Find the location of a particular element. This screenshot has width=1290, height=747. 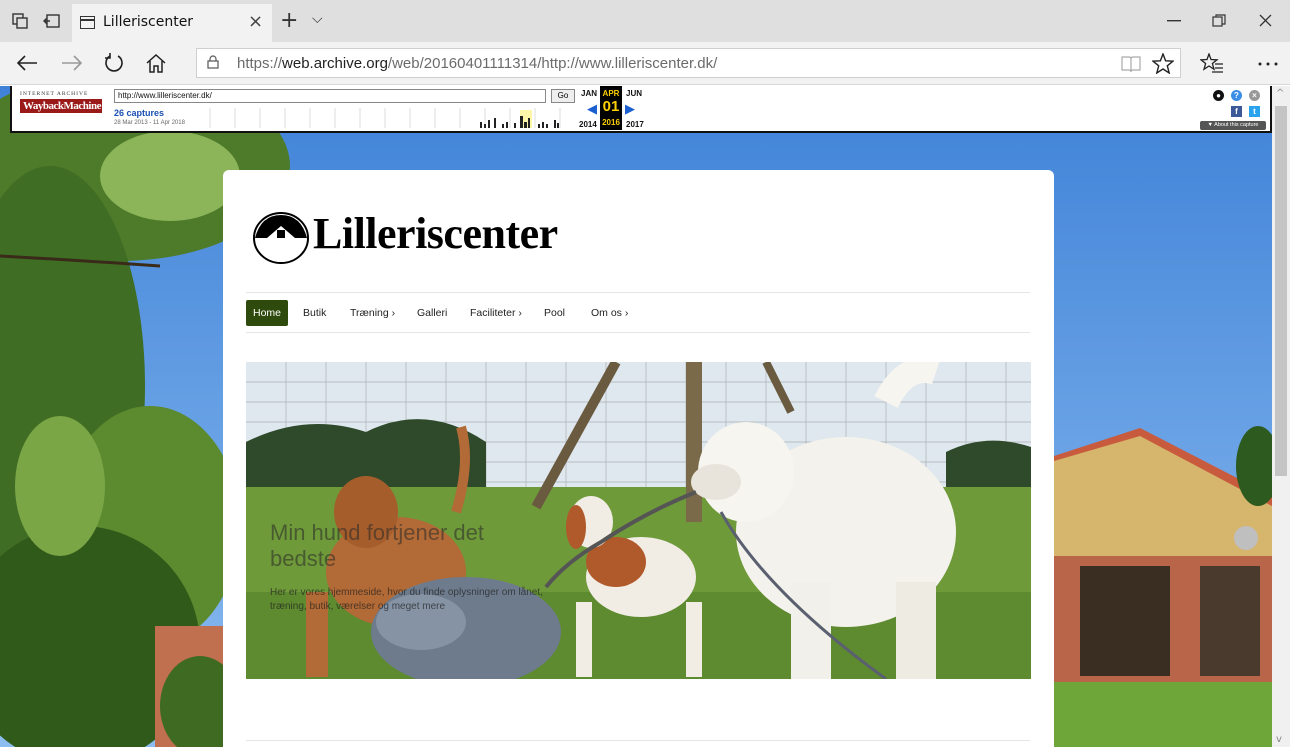

browser-titlebar: Lilleriscenter × + ⌵ is located at coordinates (645, 21).